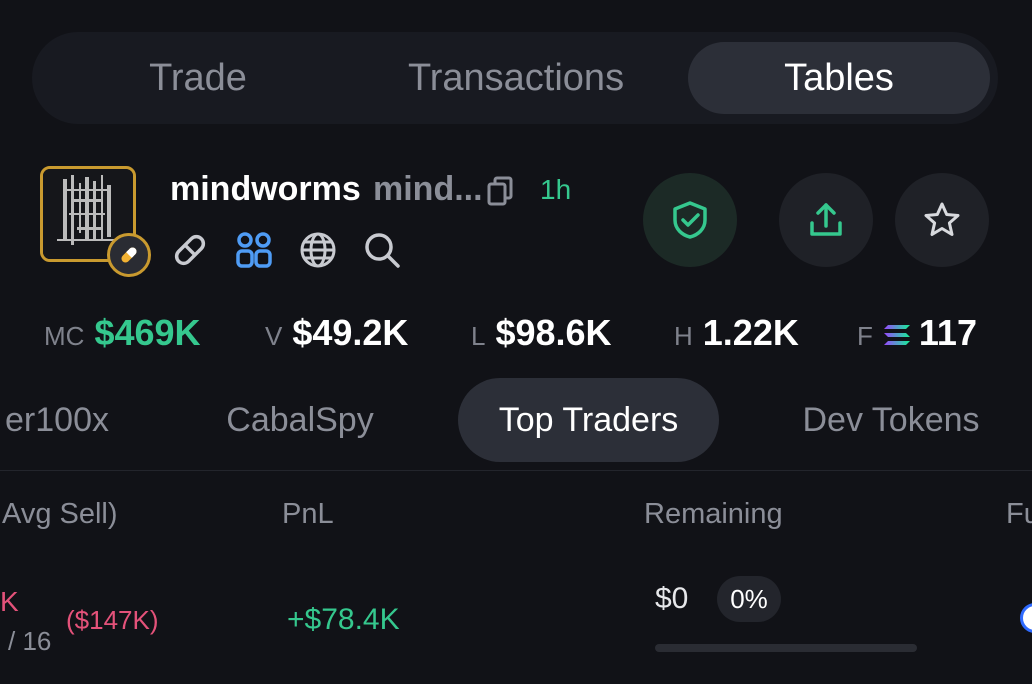  I want to click on stat-label: L, so click(478, 336).